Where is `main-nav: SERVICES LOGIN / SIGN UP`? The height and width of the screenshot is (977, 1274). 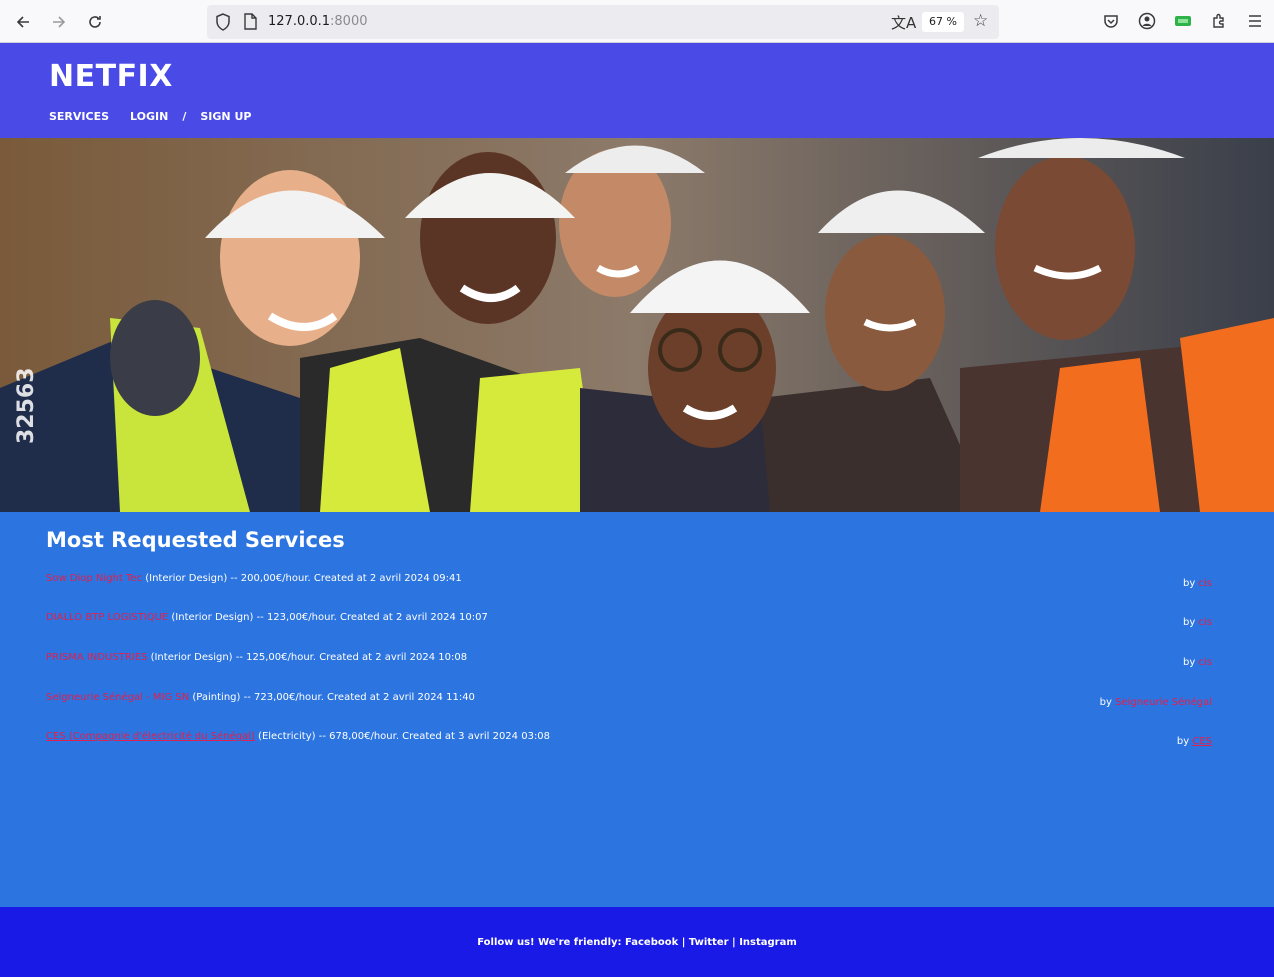
main-nav: SERVICES LOGIN / SIGN UP is located at coordinates (150, 116).